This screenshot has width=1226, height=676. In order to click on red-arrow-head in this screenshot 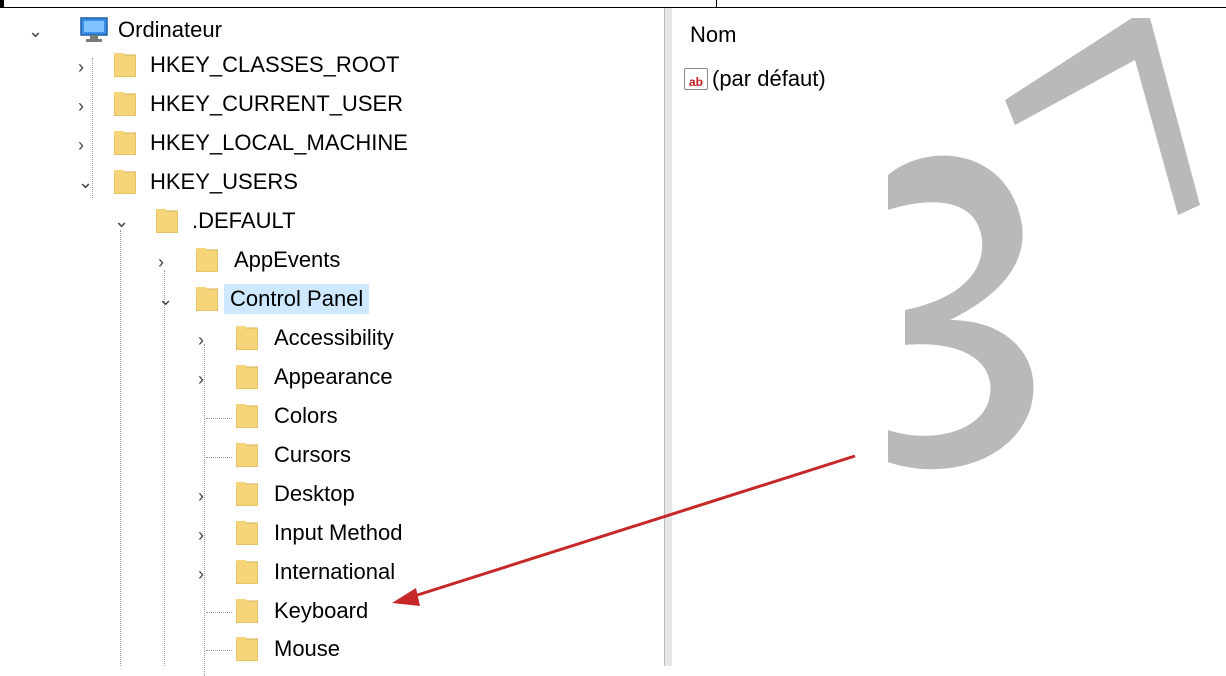, I will do `click(406, 597)`.